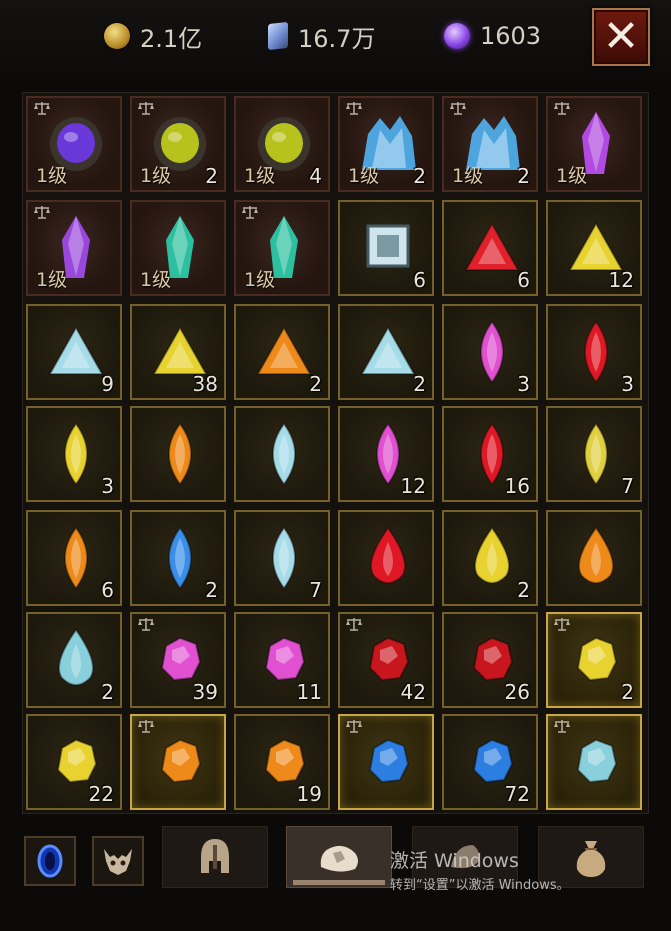  What do you see at coordinates (74, 762) in the screenshot?
I see `inventory-slot: 22` at bounding box center [74, 762].